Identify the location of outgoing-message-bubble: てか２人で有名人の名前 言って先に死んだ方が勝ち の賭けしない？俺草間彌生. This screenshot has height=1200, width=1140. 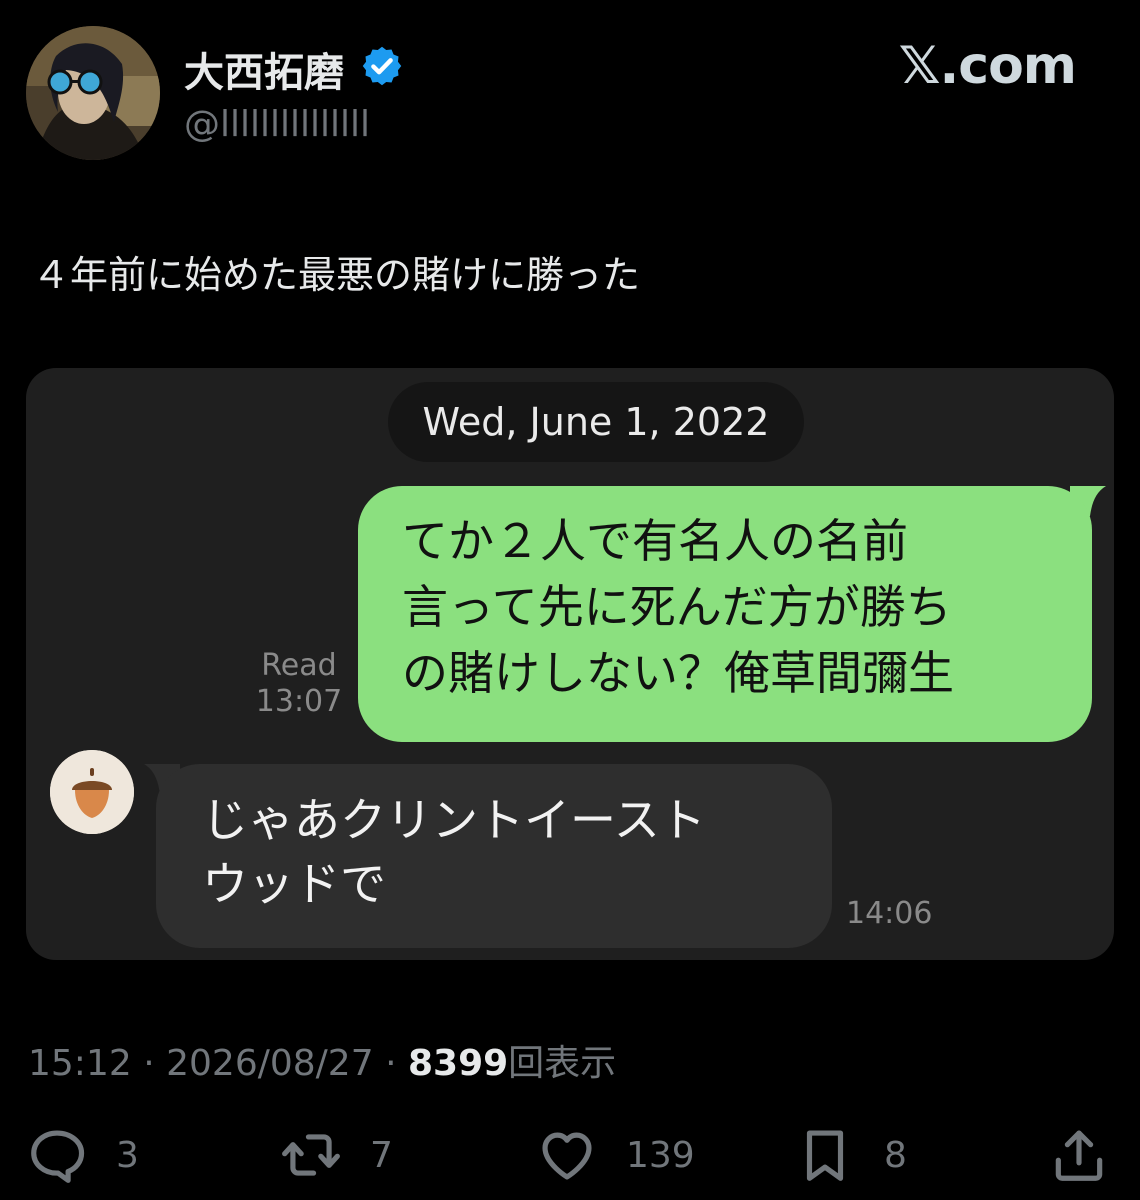
(725, 614).